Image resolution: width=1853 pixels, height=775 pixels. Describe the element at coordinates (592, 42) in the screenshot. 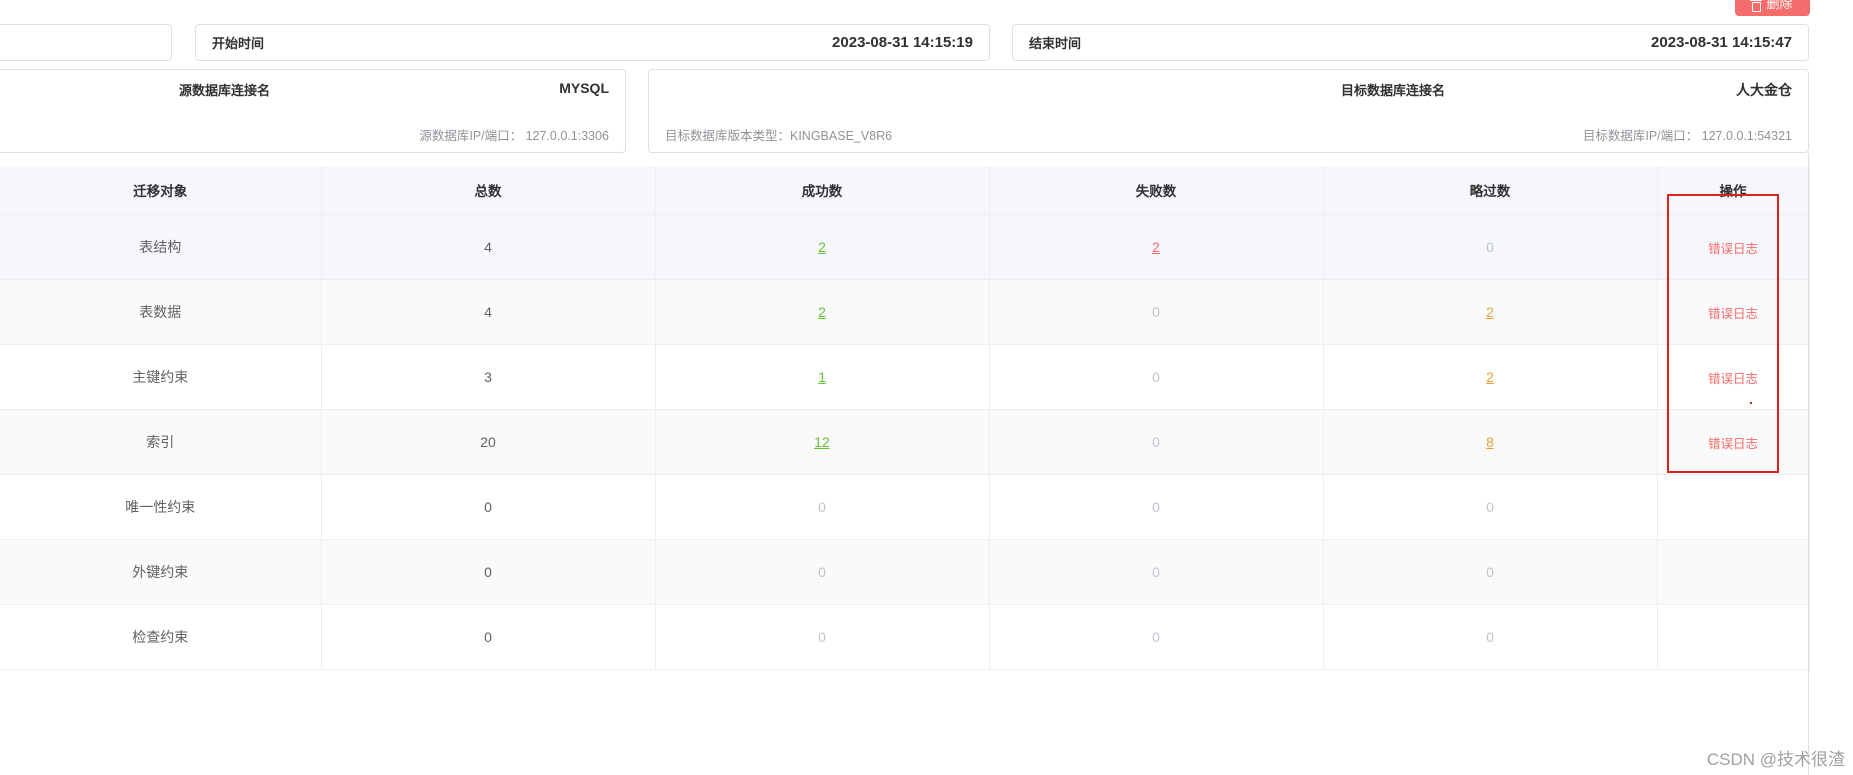

I see `start-time-card: 开始时间 2023-08-31 14:15:19` at that location.